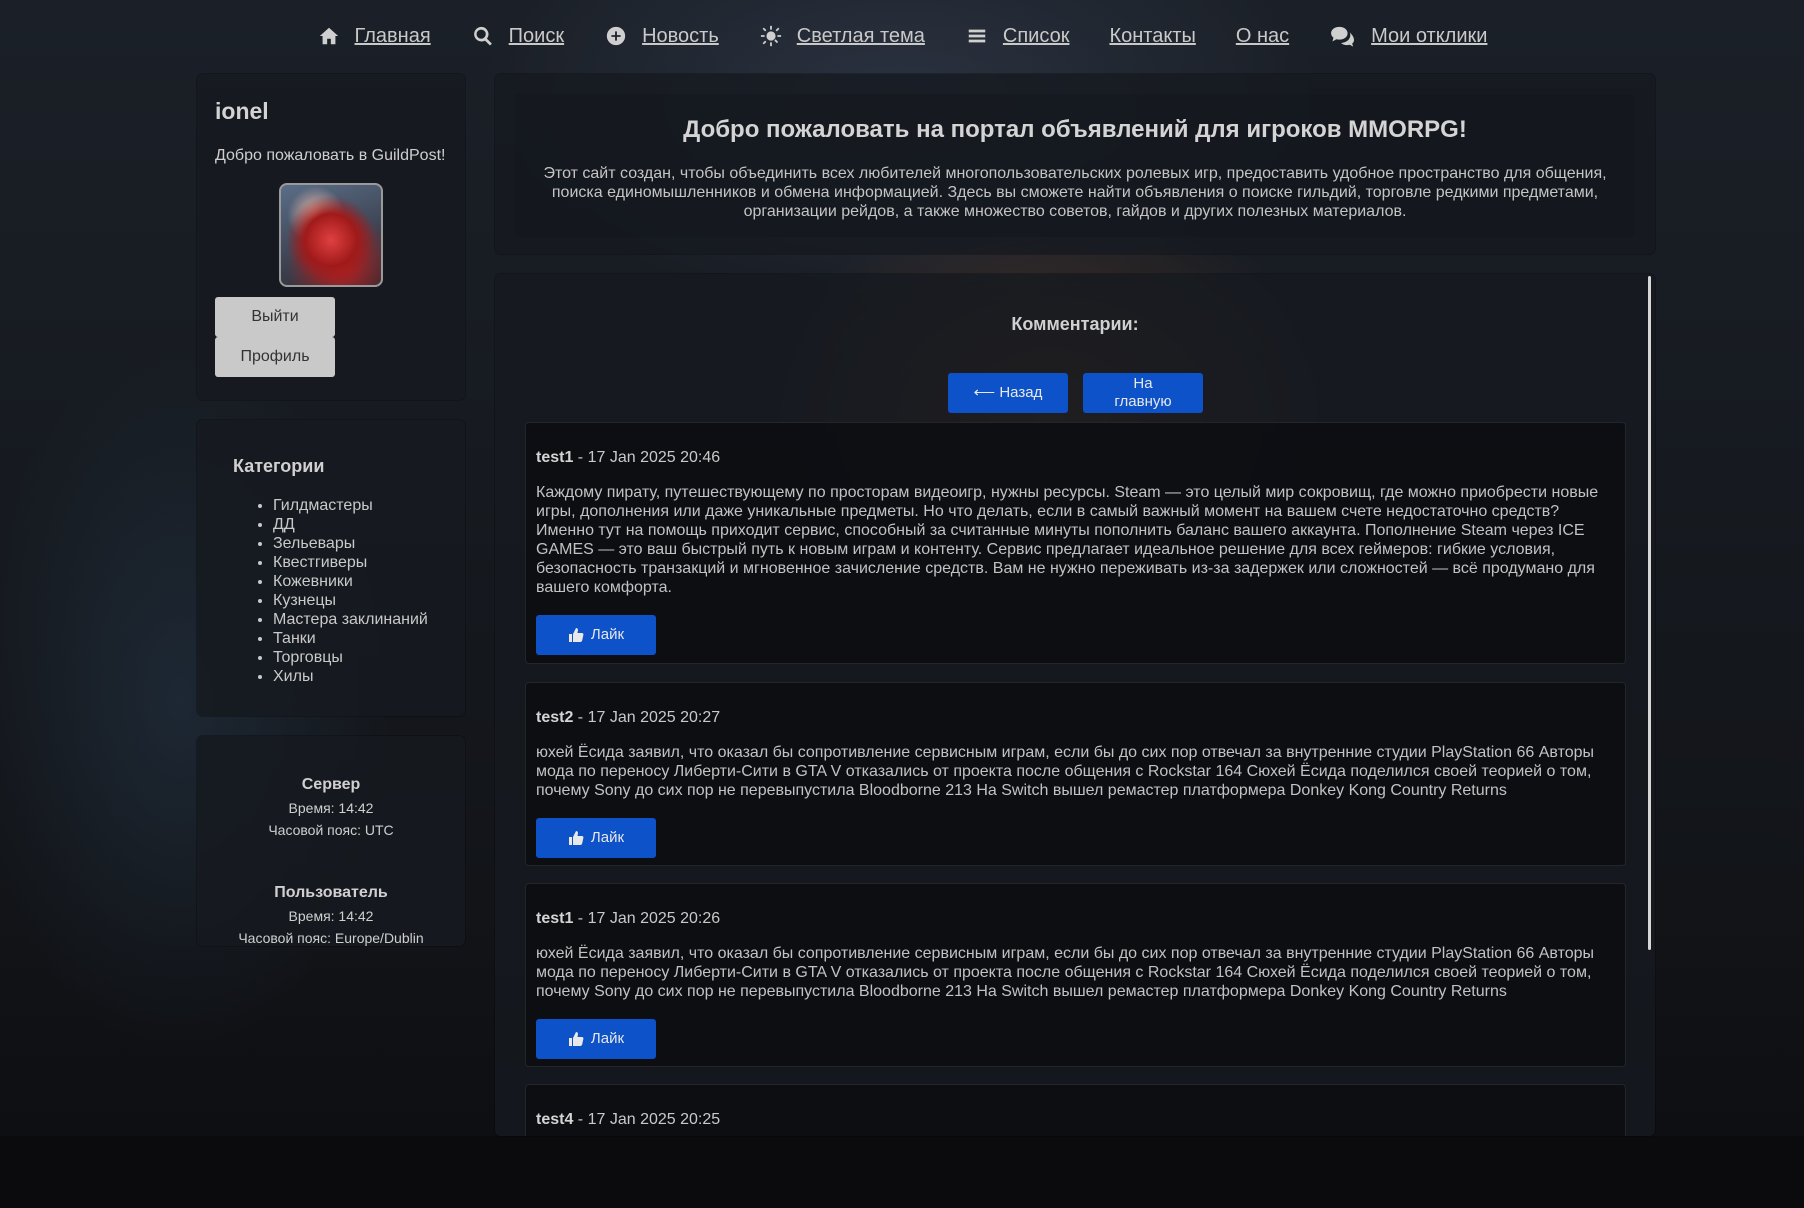 The height and width of the screenshot is (1208, 1804). Describe the element at coordinates (330, 155) in the screenshot. I see `welcome-text: Добро пожаловать в GuildPost!` at that location.